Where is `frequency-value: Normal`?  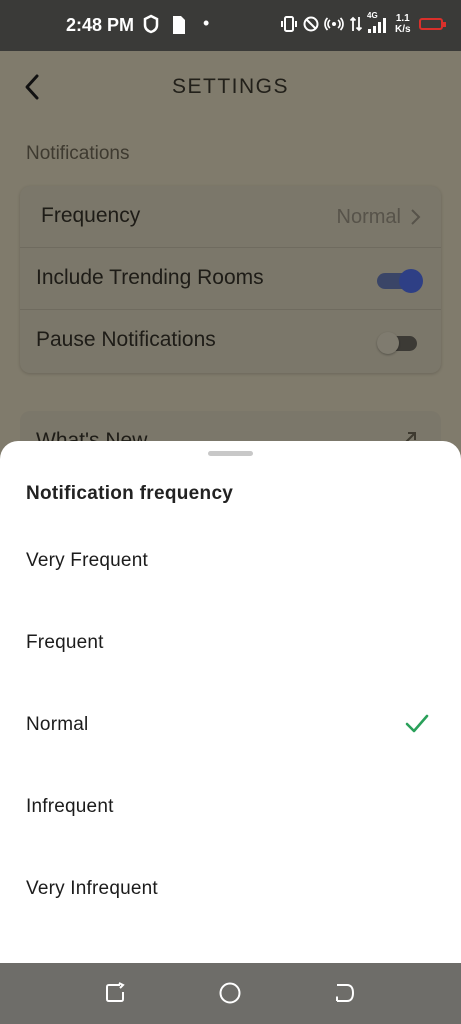
frequency-value: Normal is located at coordinates (368, 217).